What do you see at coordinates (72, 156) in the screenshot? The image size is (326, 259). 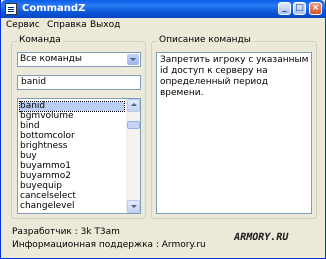 I see `list-item: buy` at bounding box center [72, 156].